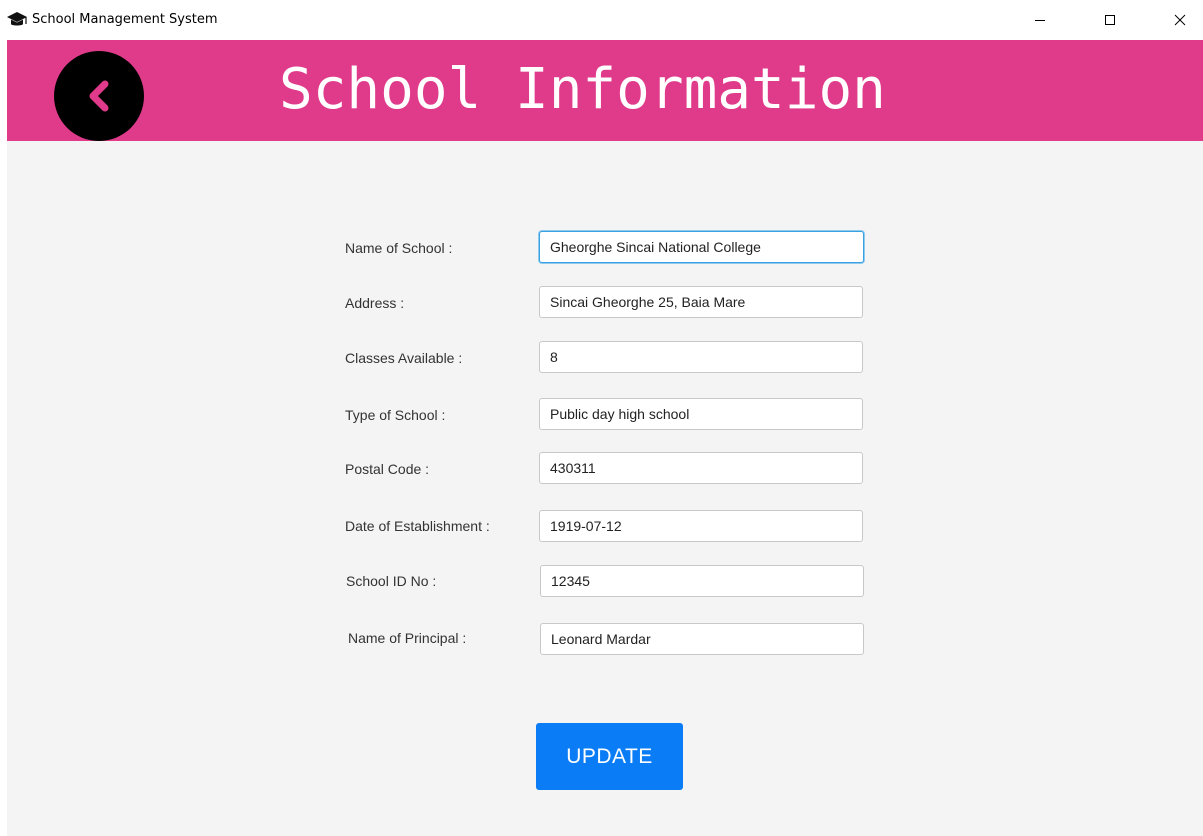  I want to click on page-title: School Information, so click(582, 89).